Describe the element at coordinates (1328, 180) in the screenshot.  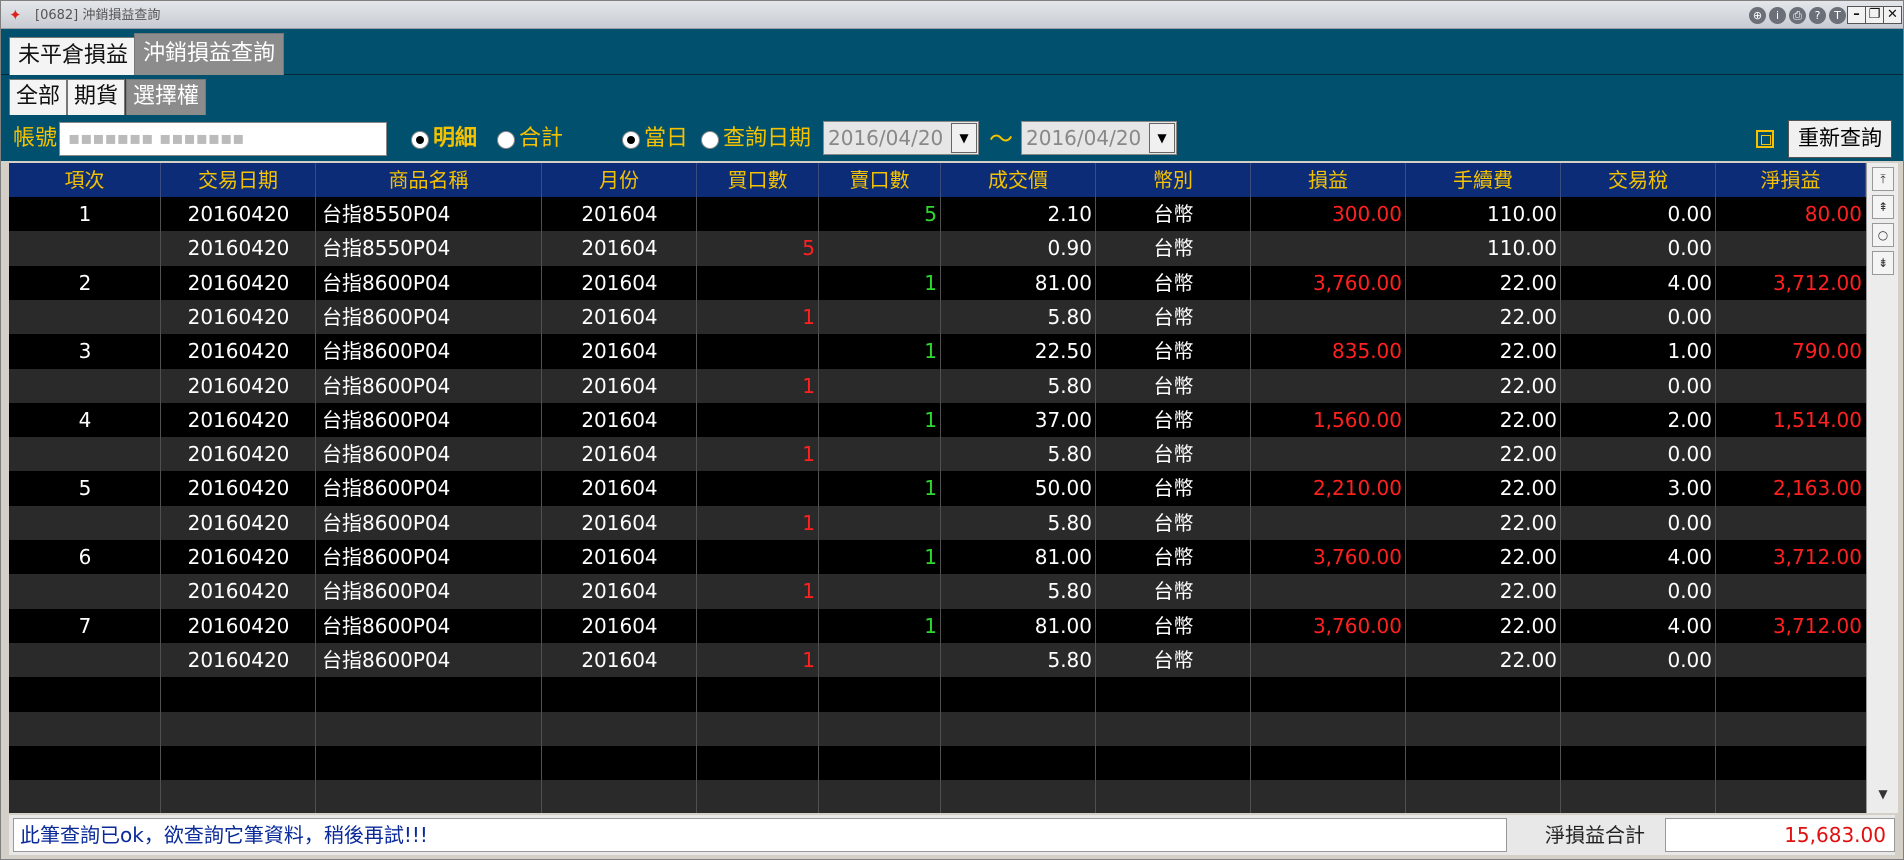
I see `header-pnl: 損益` at that location.